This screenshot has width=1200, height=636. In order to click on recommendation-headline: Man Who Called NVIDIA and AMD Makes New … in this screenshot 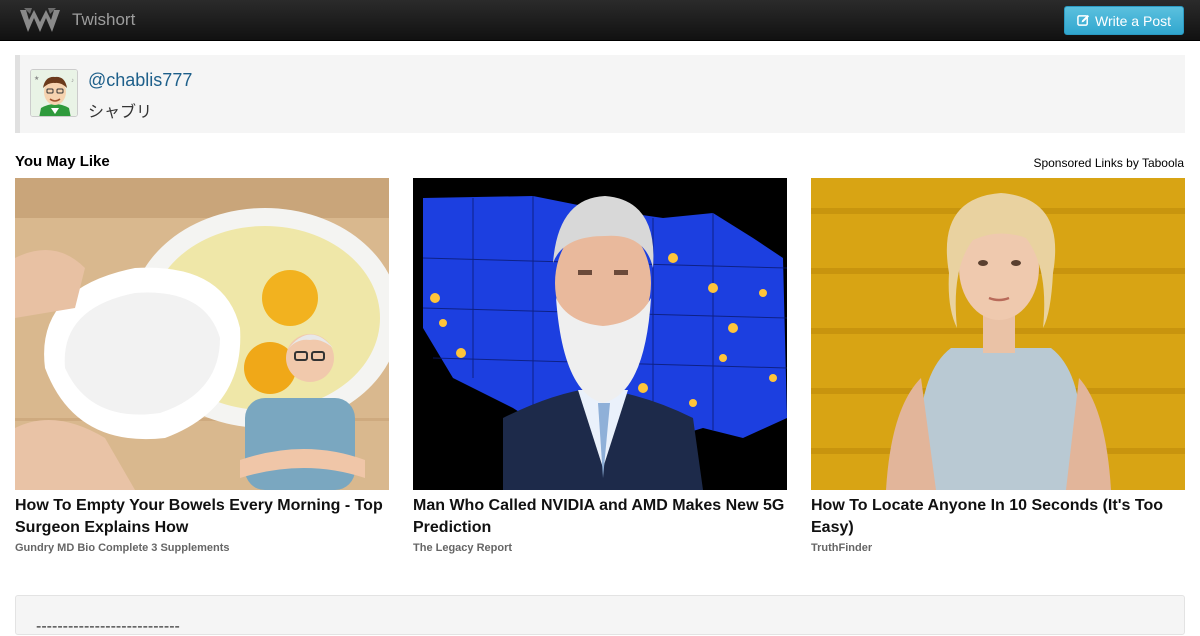, I will do `click(600, 517)`.